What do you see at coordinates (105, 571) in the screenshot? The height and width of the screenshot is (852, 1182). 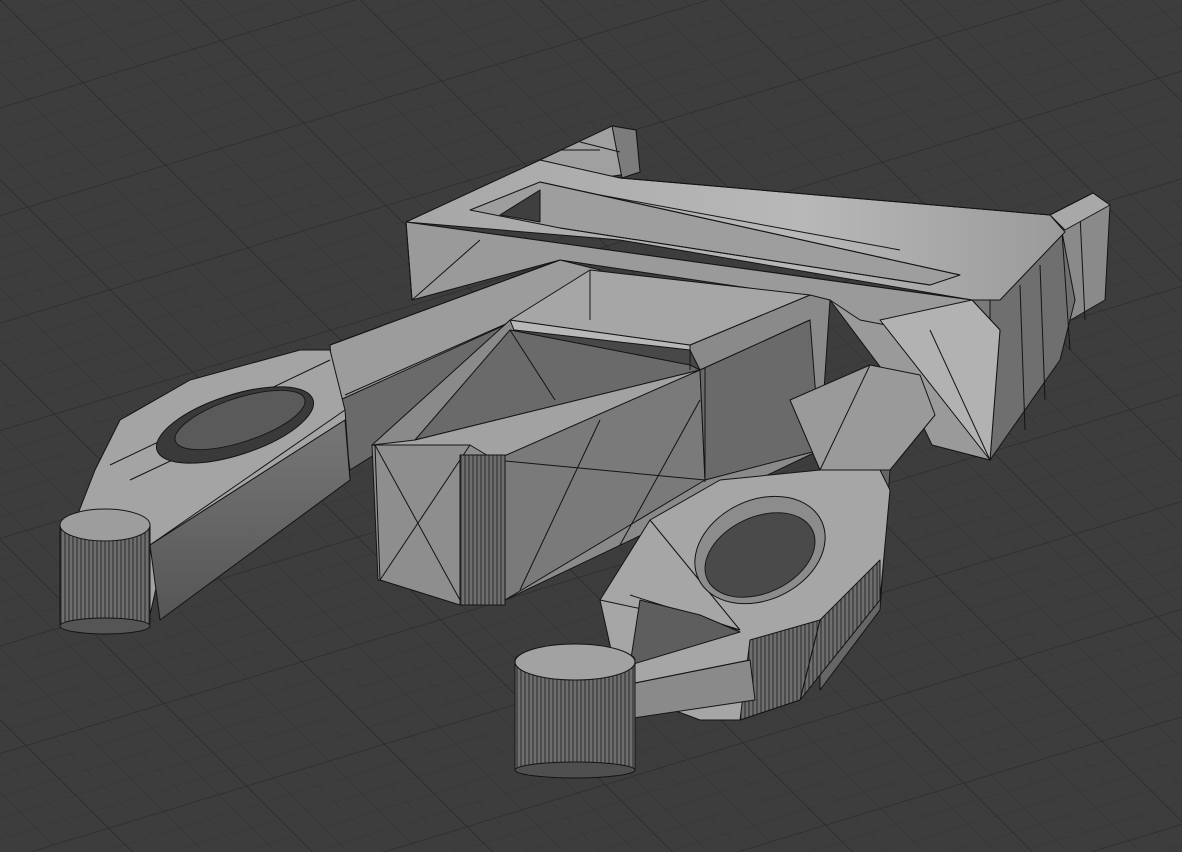 I see `left-knob` at bounding box center [105, 571].